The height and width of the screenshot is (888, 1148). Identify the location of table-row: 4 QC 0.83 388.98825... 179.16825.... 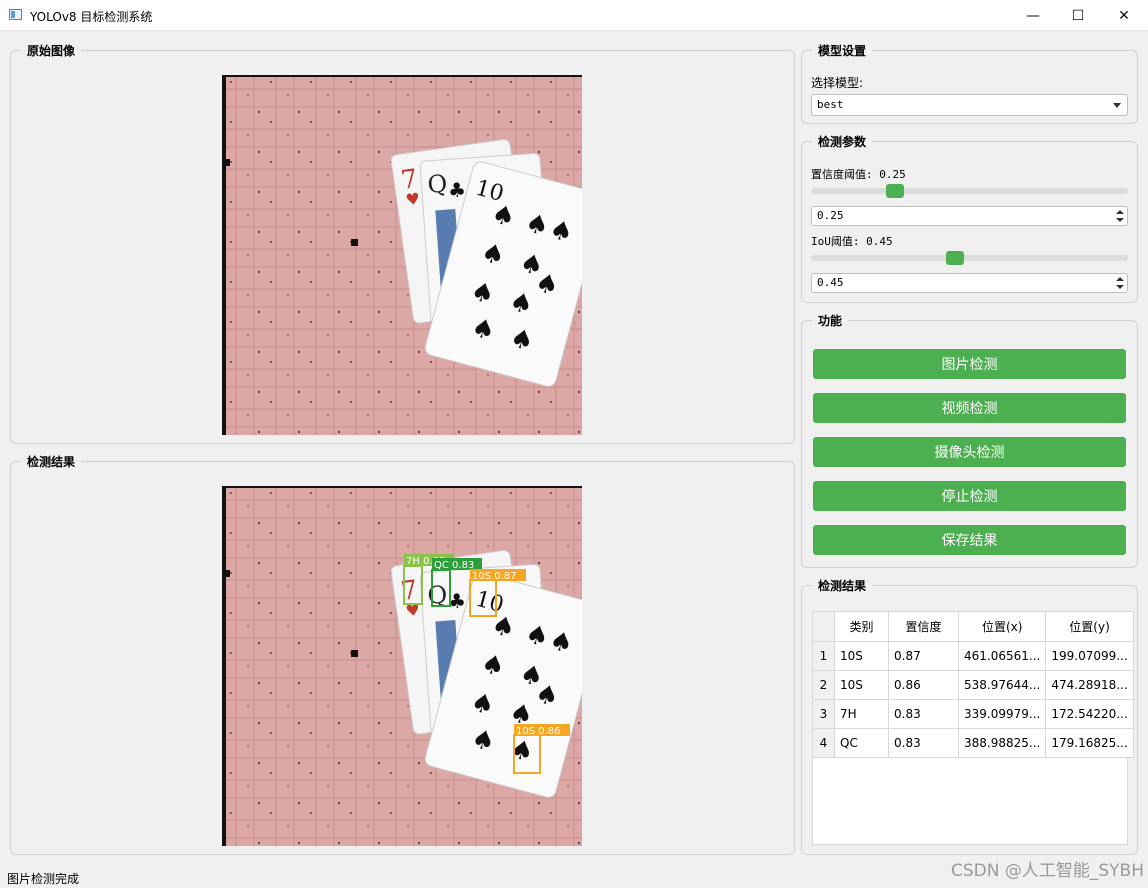
(973, 743).